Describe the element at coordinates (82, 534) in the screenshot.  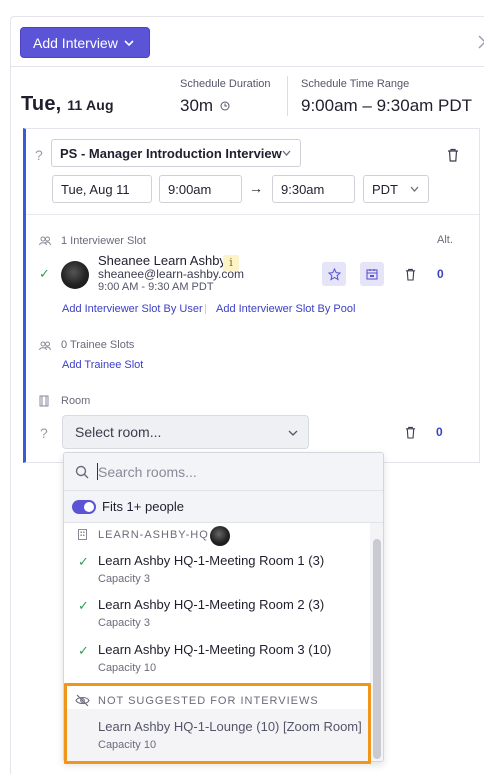
I see `building-icon` at that location.